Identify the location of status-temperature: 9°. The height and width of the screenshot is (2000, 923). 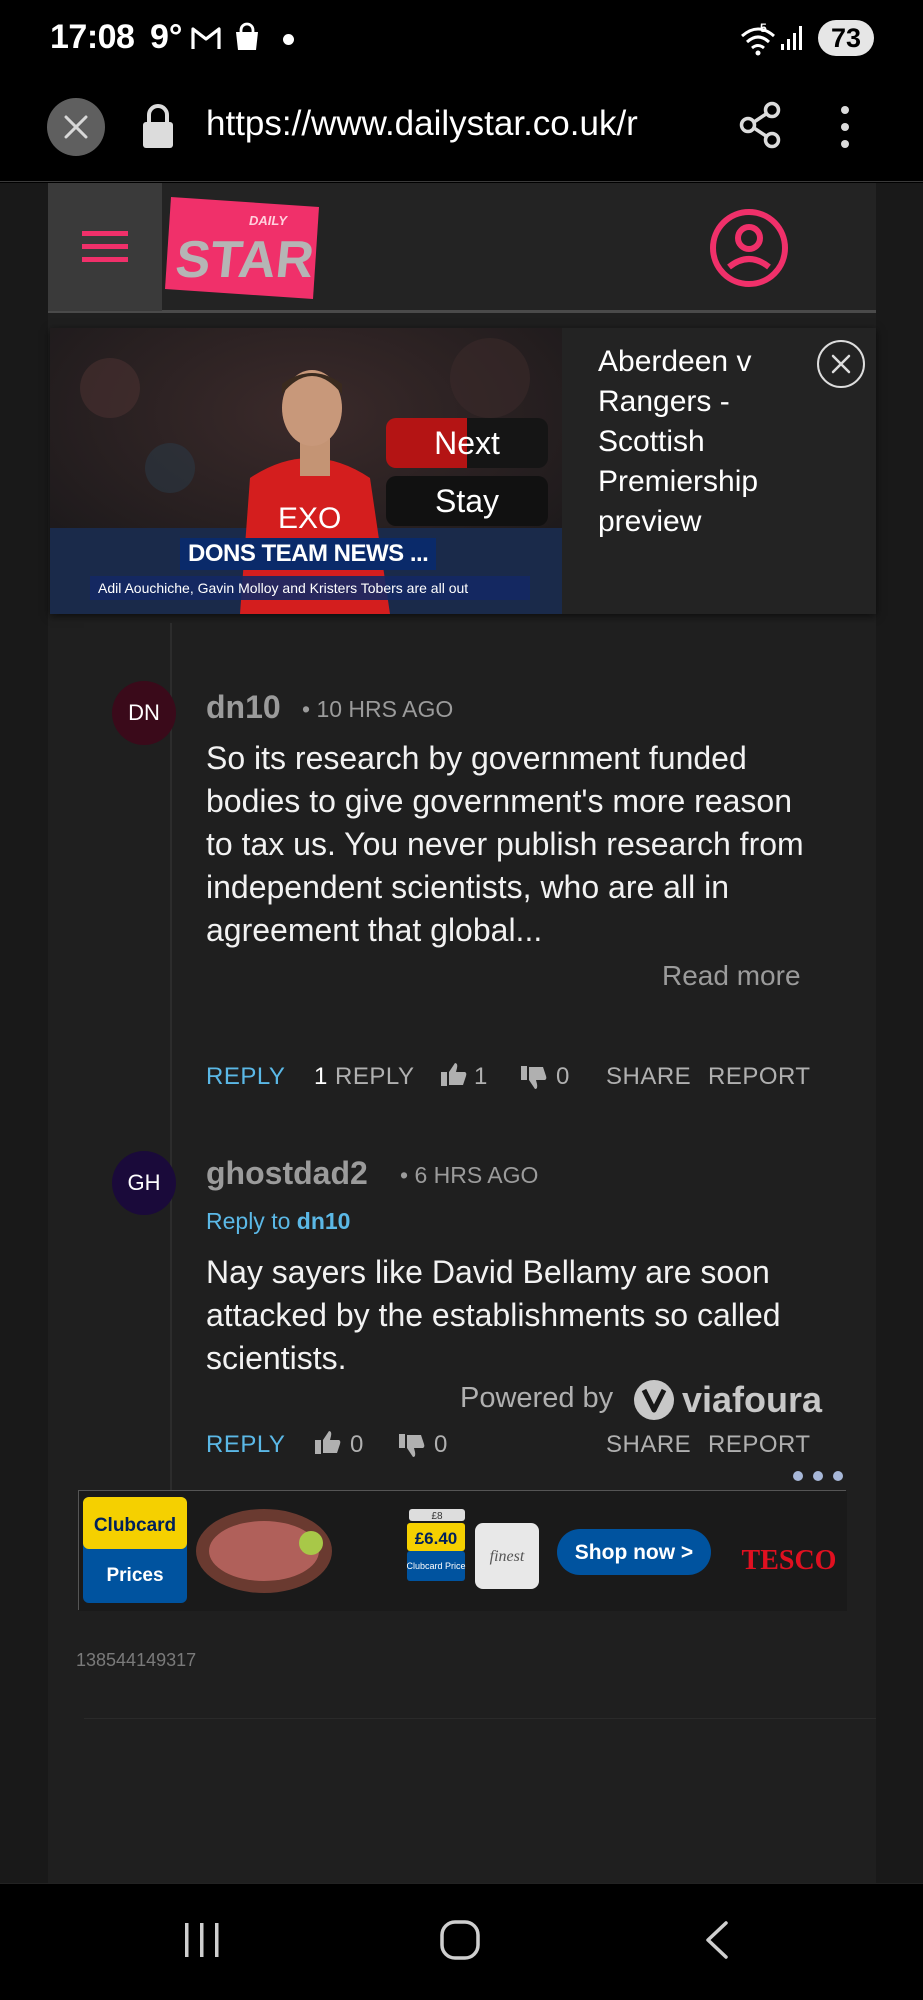
(166, 37).